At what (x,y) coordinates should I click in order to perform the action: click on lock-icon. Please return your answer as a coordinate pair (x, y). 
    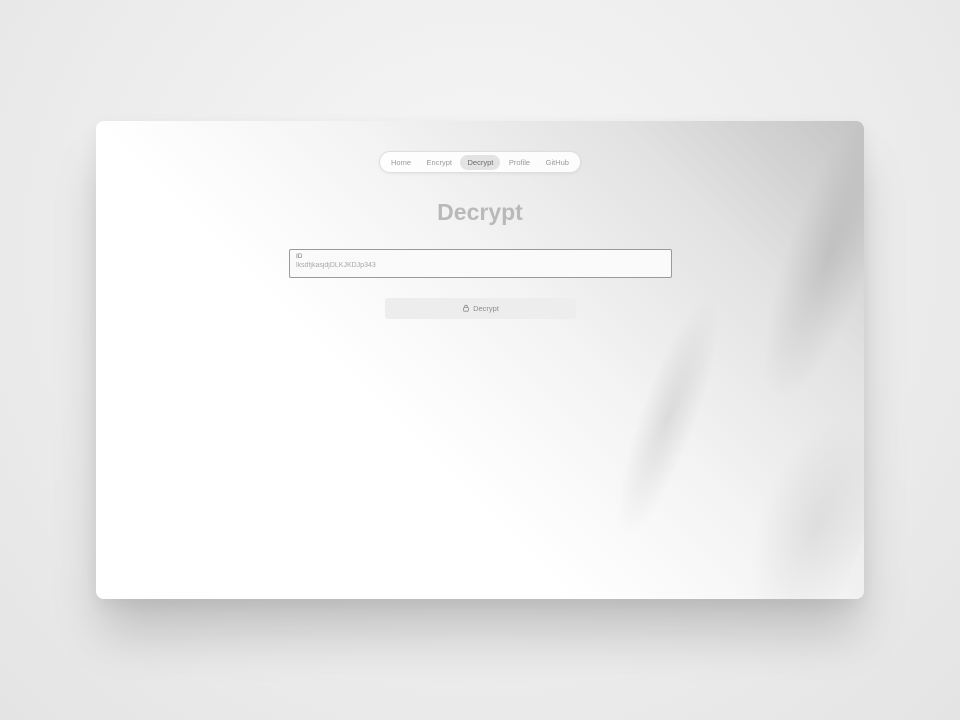
    Looking at the image, I should click on (466, 309).